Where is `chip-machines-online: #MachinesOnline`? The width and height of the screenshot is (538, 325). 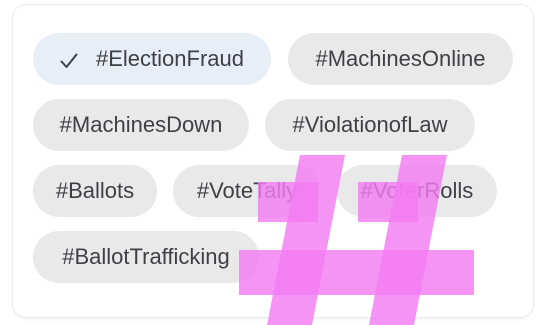 chip-machines-online: #MachinesOnline is located at coordinates (400, 59).